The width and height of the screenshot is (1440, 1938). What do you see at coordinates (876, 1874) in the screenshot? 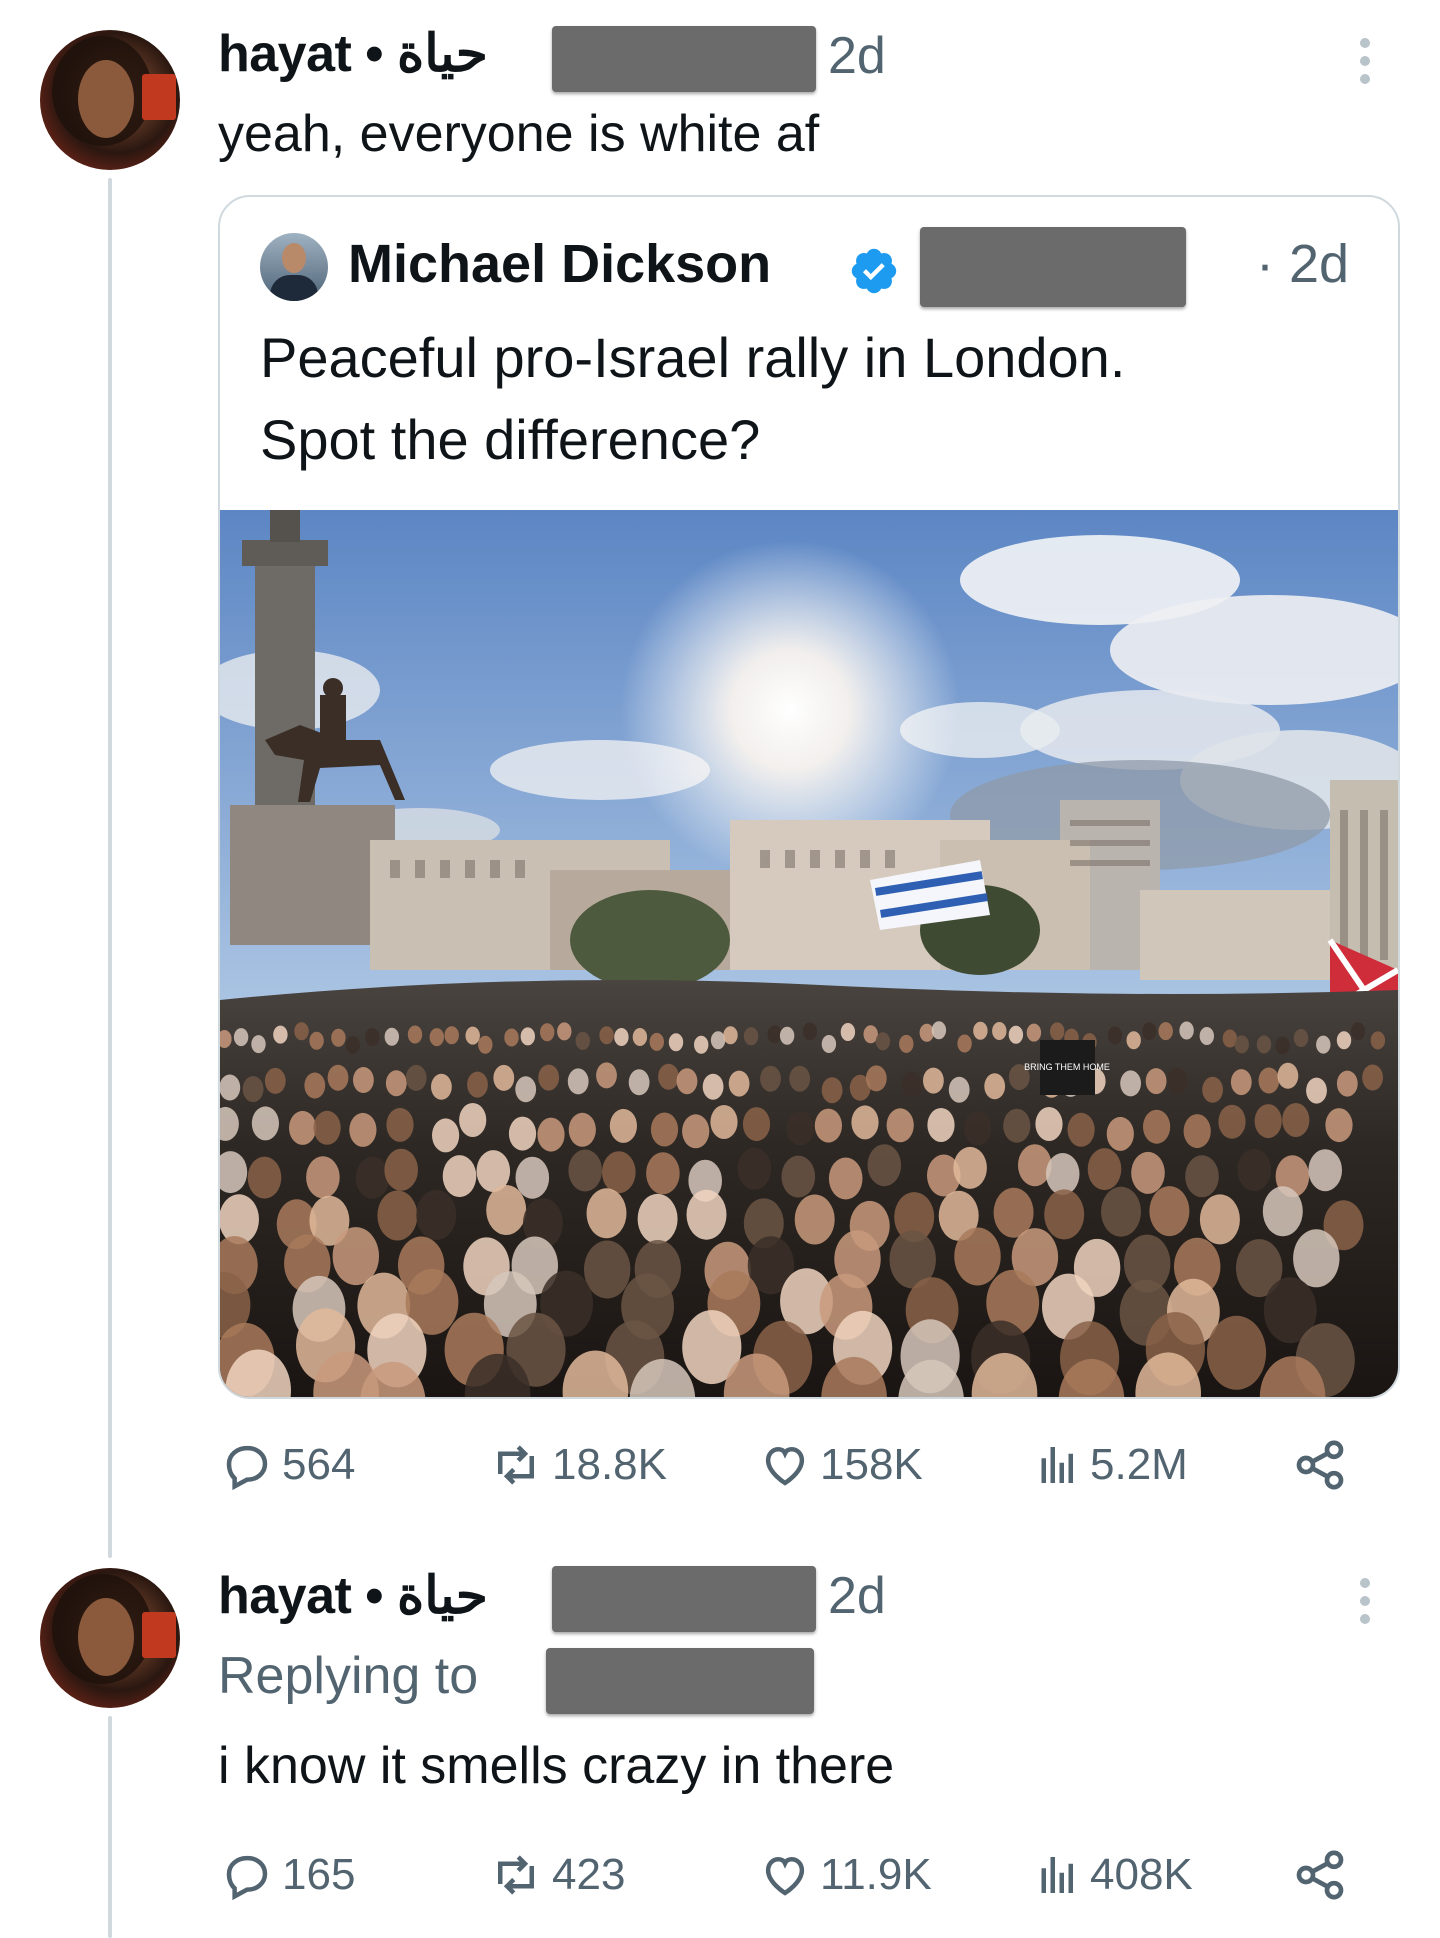
I see `like-count: 11.9K` at bounding box center [876, 1874].